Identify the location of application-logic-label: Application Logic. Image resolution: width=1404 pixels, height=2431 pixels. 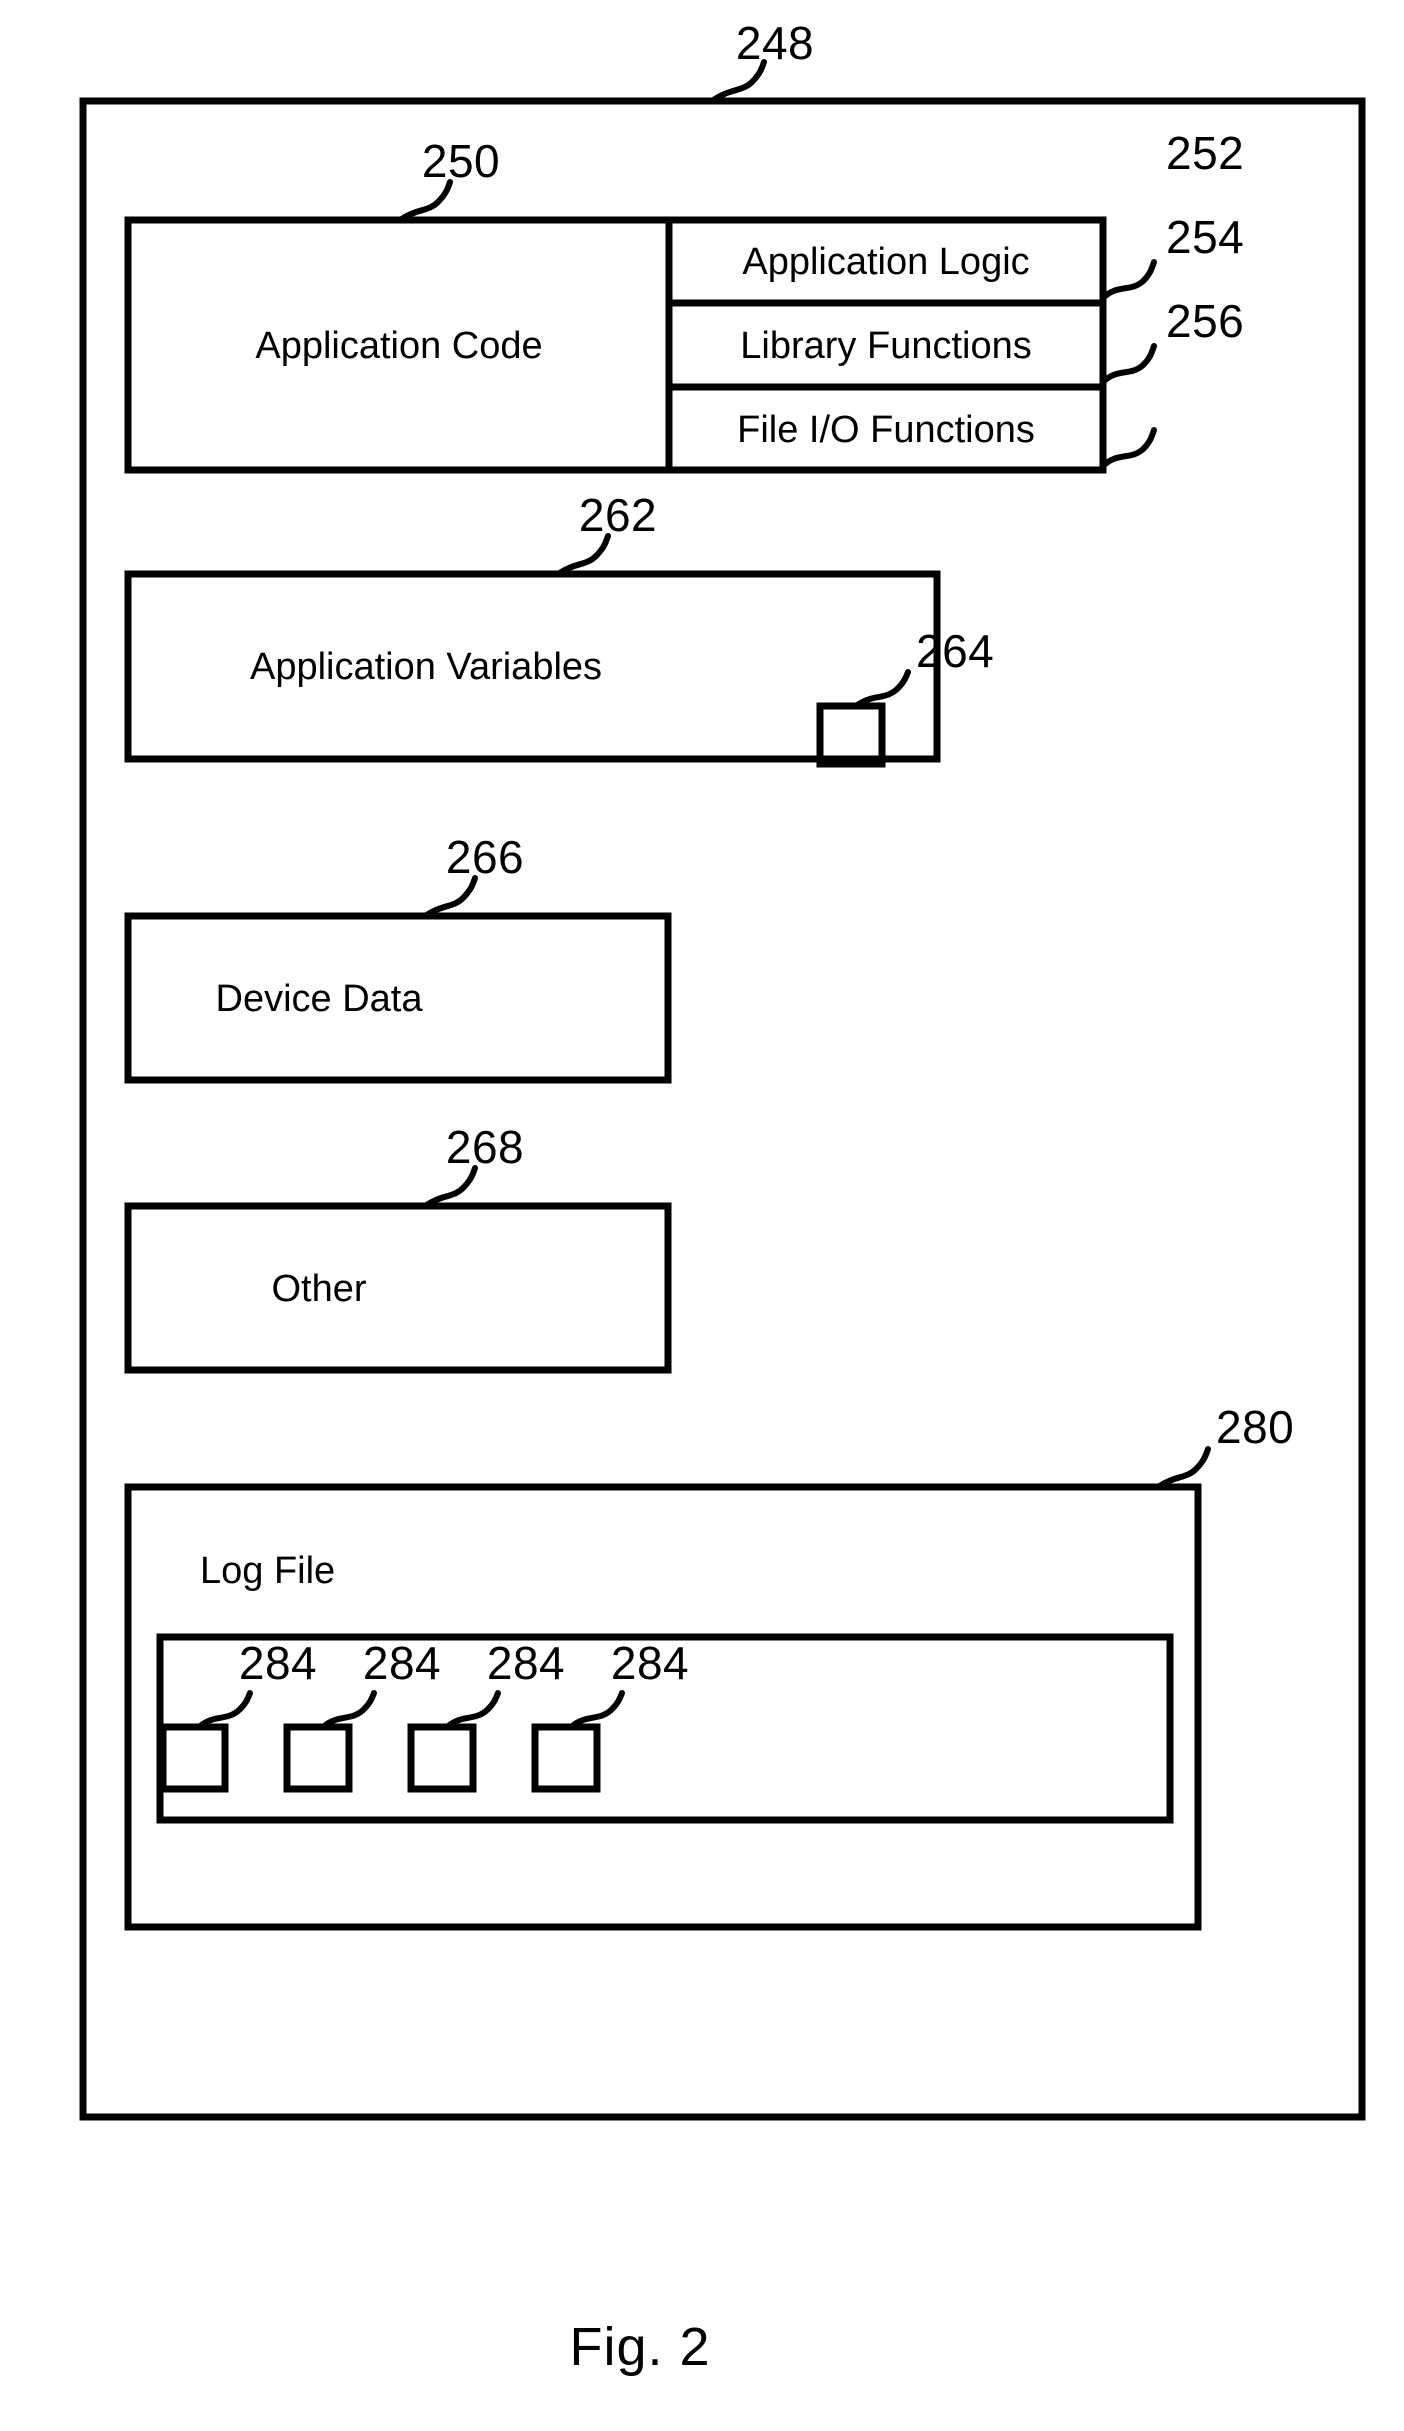
(886, 262).